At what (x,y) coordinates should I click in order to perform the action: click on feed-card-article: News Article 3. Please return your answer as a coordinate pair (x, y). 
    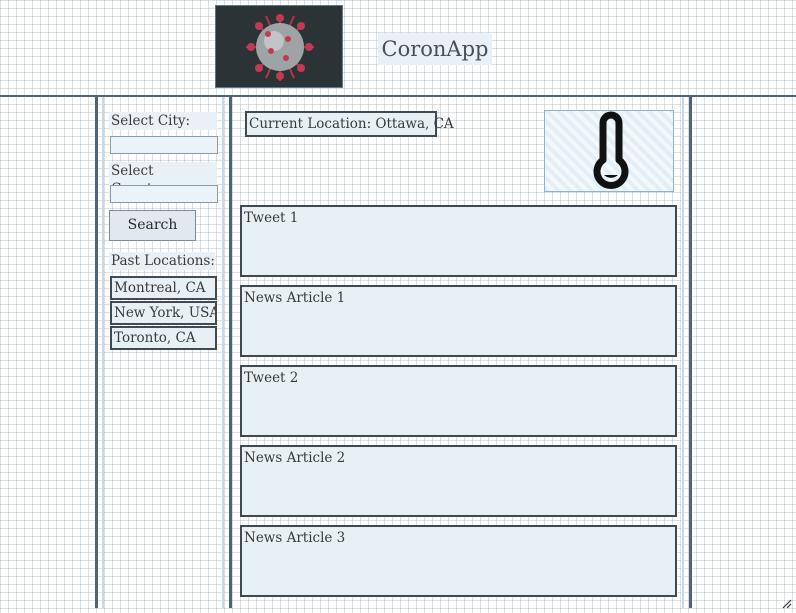
    Looking at the image, I should click on (458, 561).